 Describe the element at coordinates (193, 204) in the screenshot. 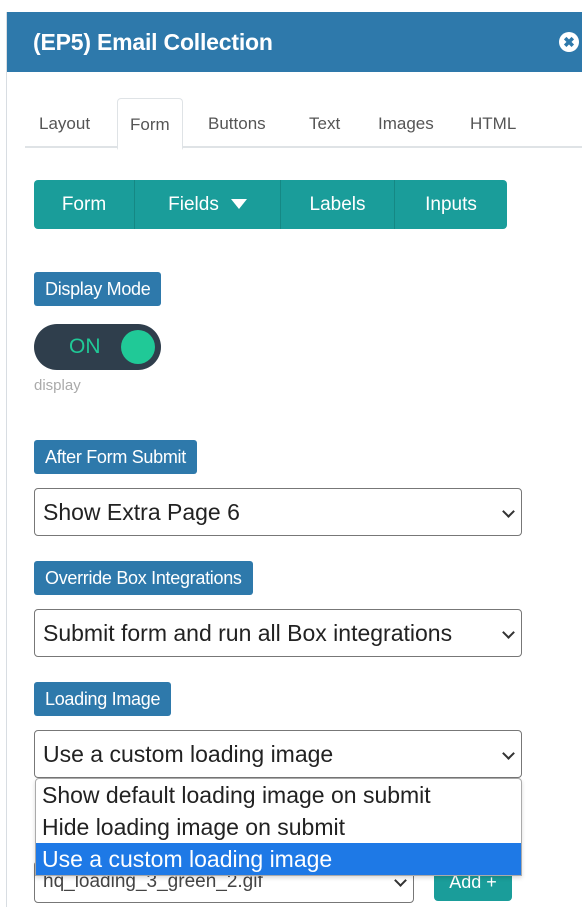

I see `subnav-fields-label: Fields` at that location.